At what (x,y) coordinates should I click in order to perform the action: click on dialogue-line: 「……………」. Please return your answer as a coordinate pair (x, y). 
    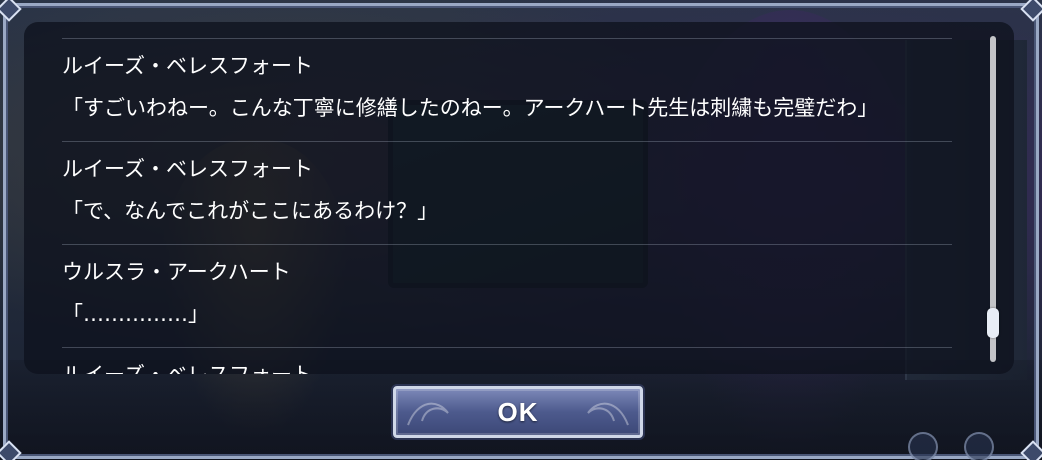
    Looking at the image, I should click on (135, 314).